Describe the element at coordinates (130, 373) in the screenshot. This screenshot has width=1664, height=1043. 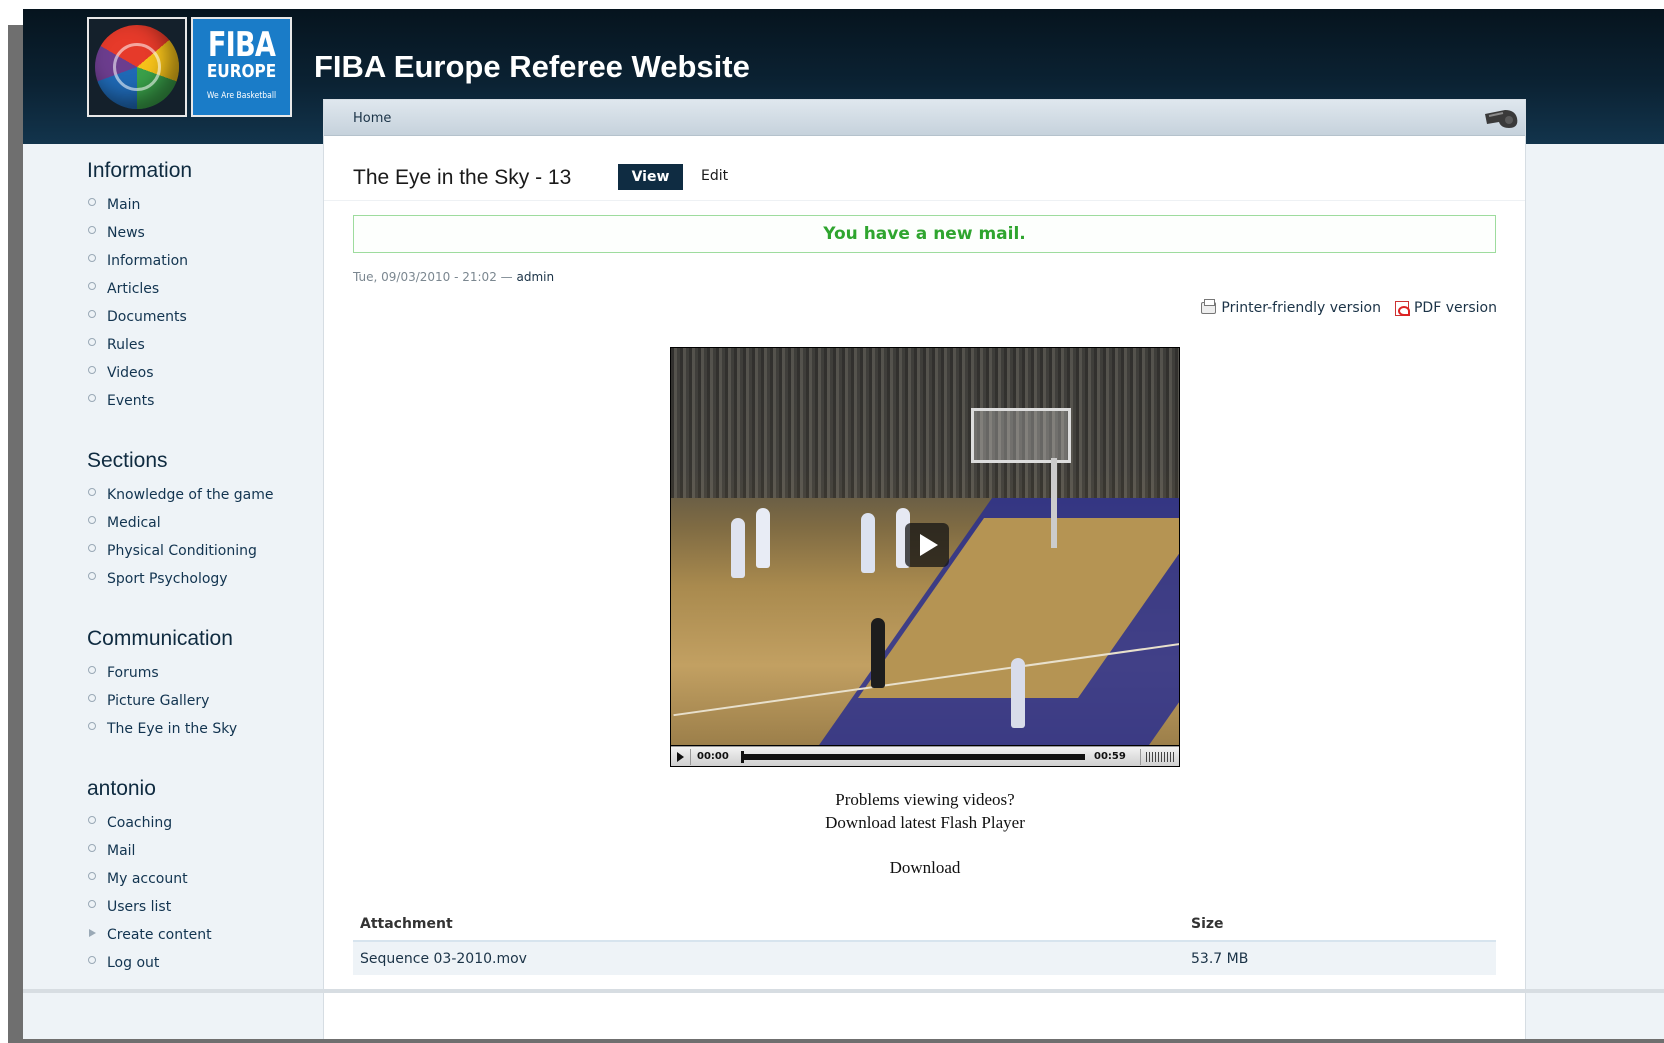
I see `sidebar-item-label: Videos` at that location.